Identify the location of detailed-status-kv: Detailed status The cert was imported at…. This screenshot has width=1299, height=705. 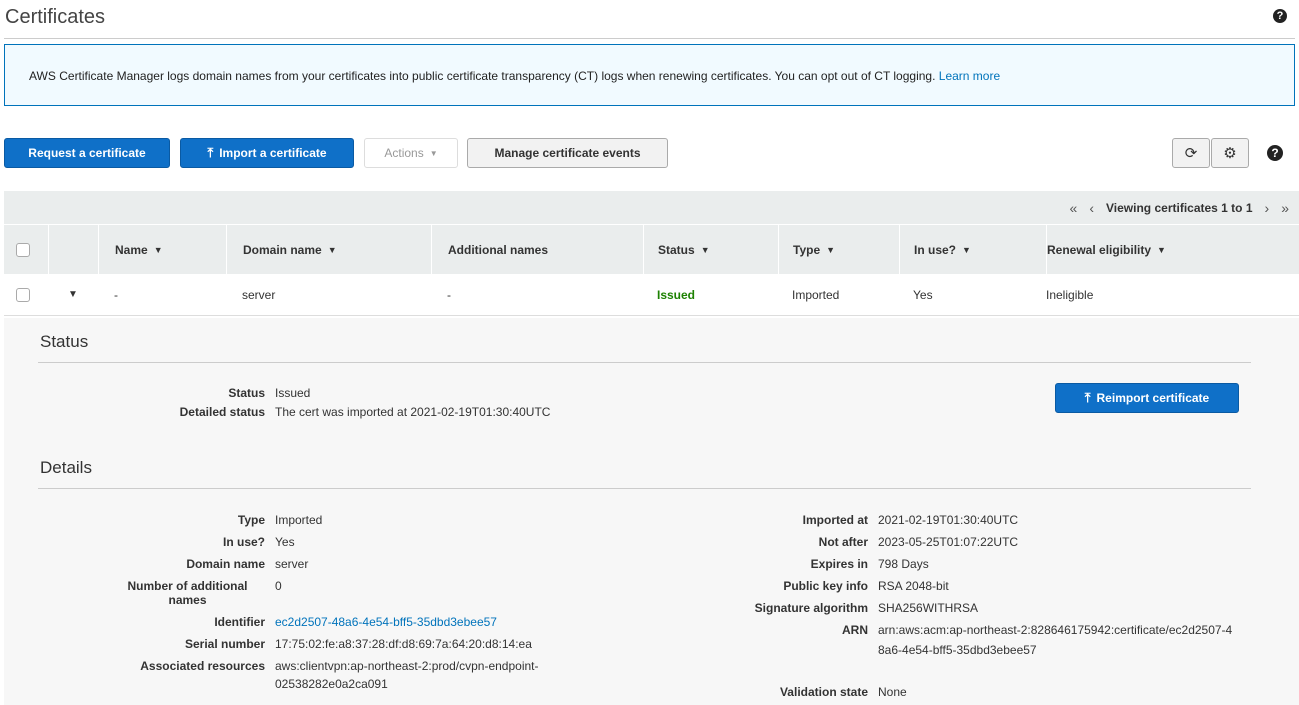
(340, 412).